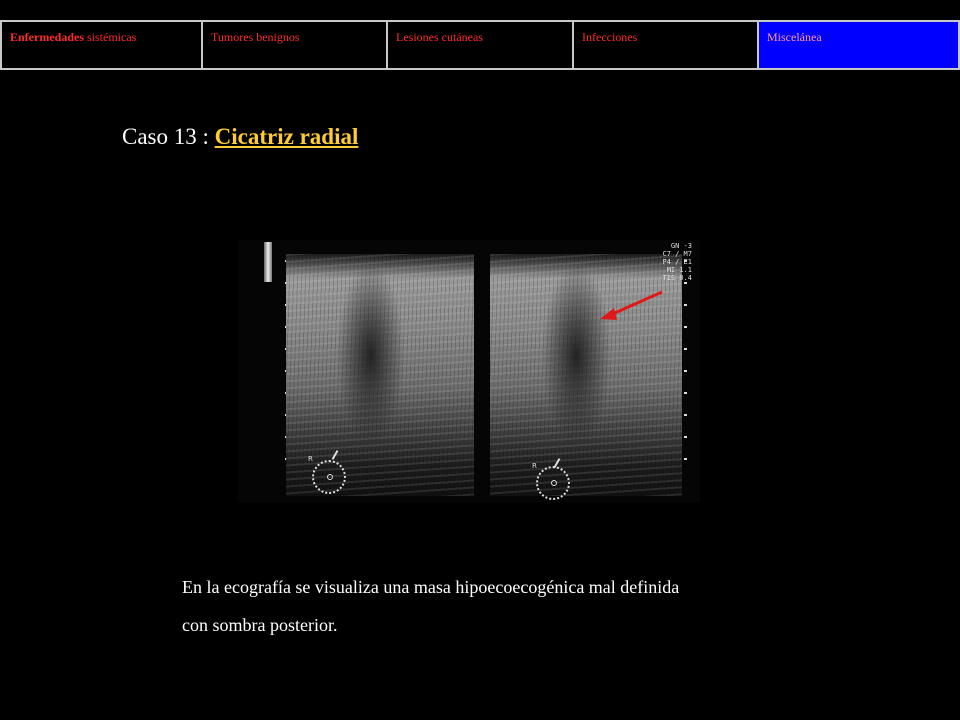  I want to click on case-title-prefix: Caso 13 :, so click(168, 136).